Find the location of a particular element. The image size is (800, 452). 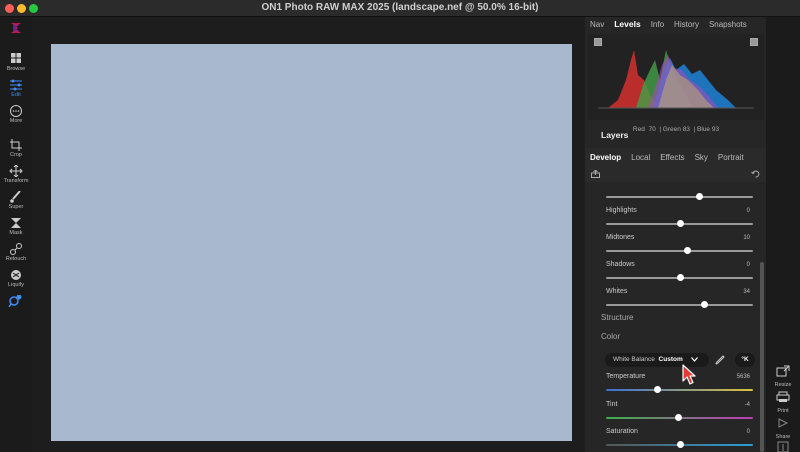

tool-label: Crop is located at coordinates (16, 155).